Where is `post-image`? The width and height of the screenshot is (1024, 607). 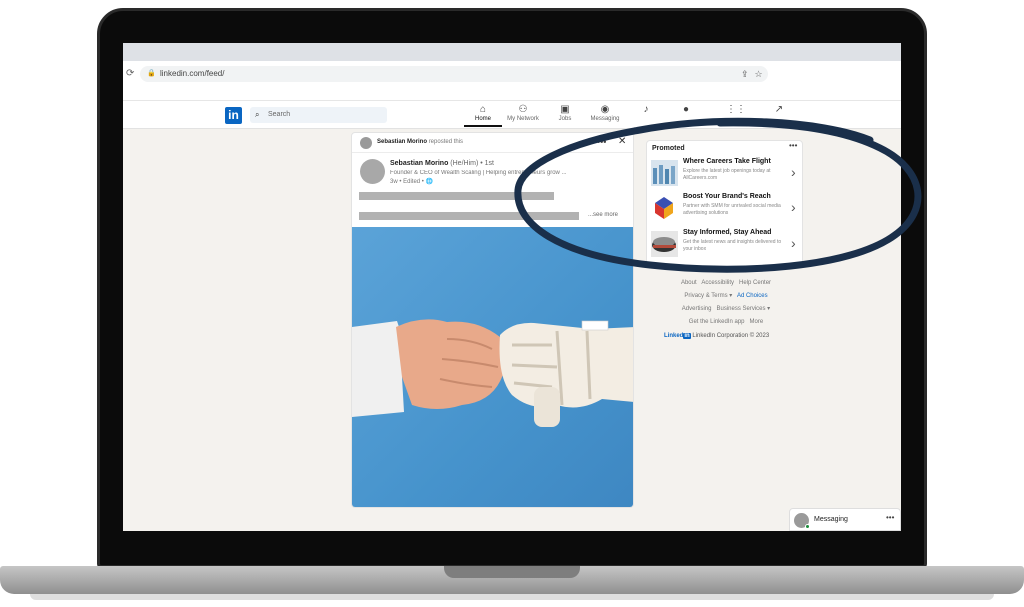
post-image is located at coordinates (492, 367).